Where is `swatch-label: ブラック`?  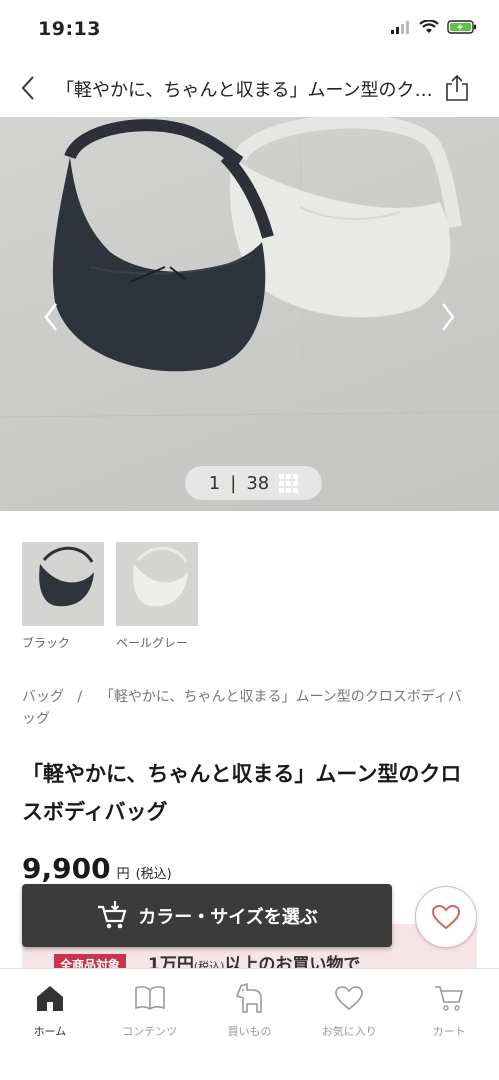 swatch-label: ブラック is located at coordinates (46, 643).